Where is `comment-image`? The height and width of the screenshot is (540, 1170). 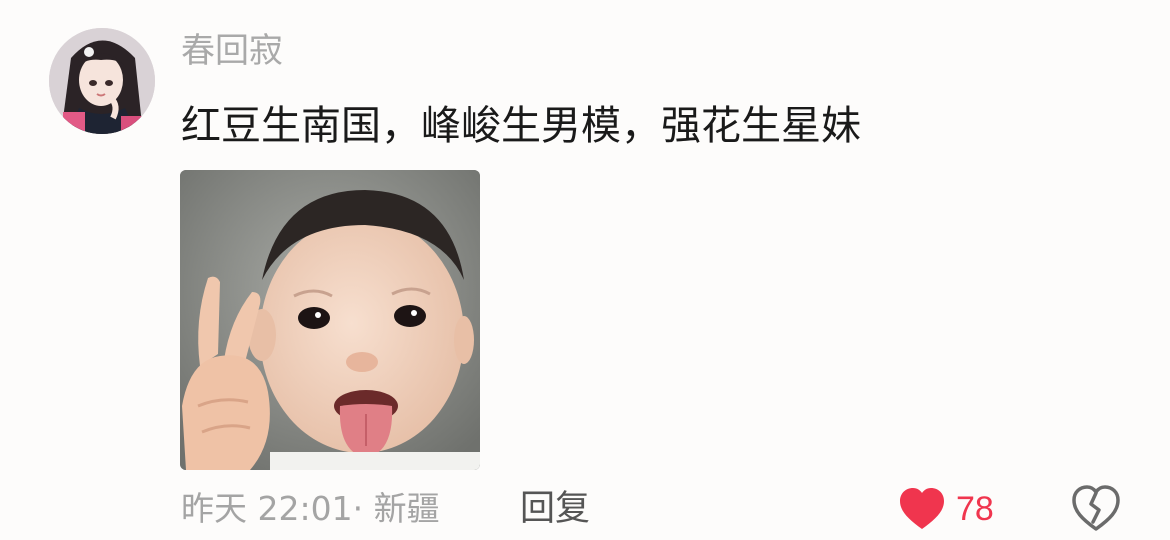 comment-image is located at coordinates (330, 320).